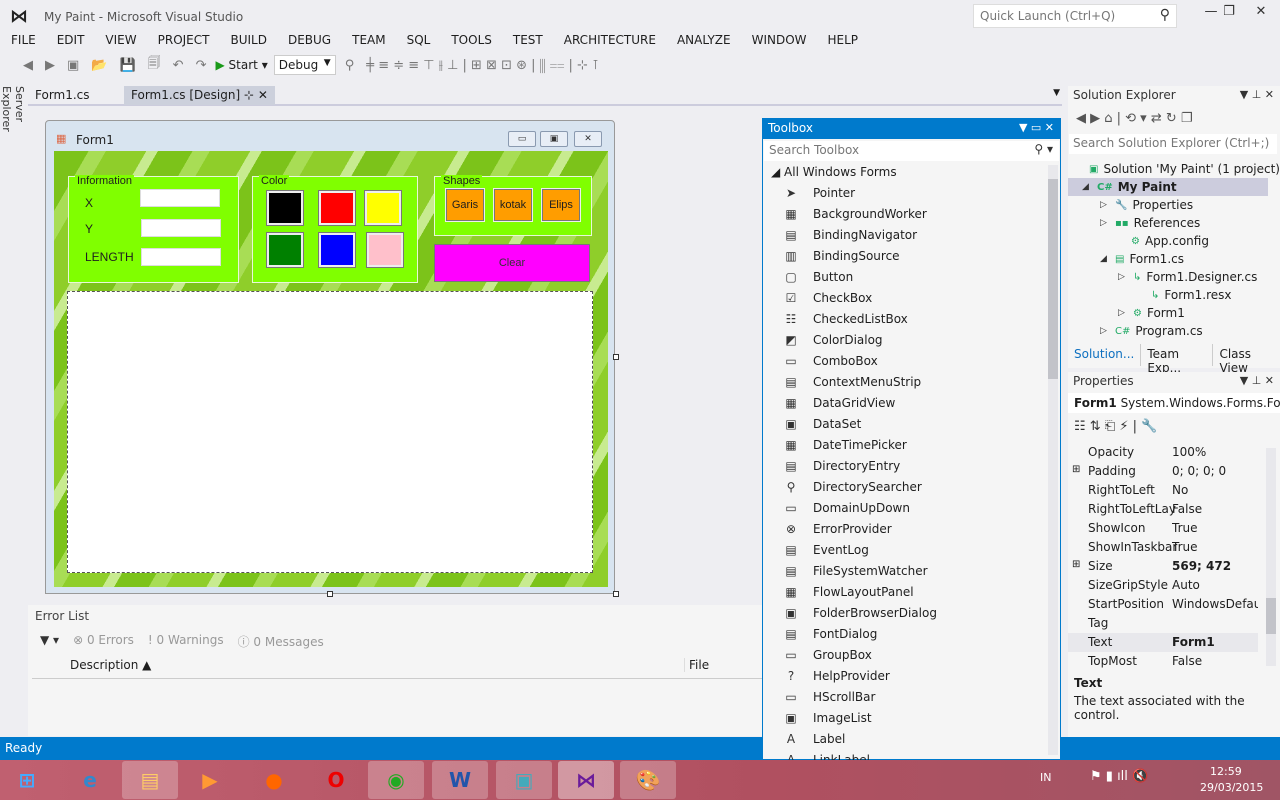  Describe the element at coordinates (28, 65) in the screenshot. I see `back-icon: ◀` at that location.